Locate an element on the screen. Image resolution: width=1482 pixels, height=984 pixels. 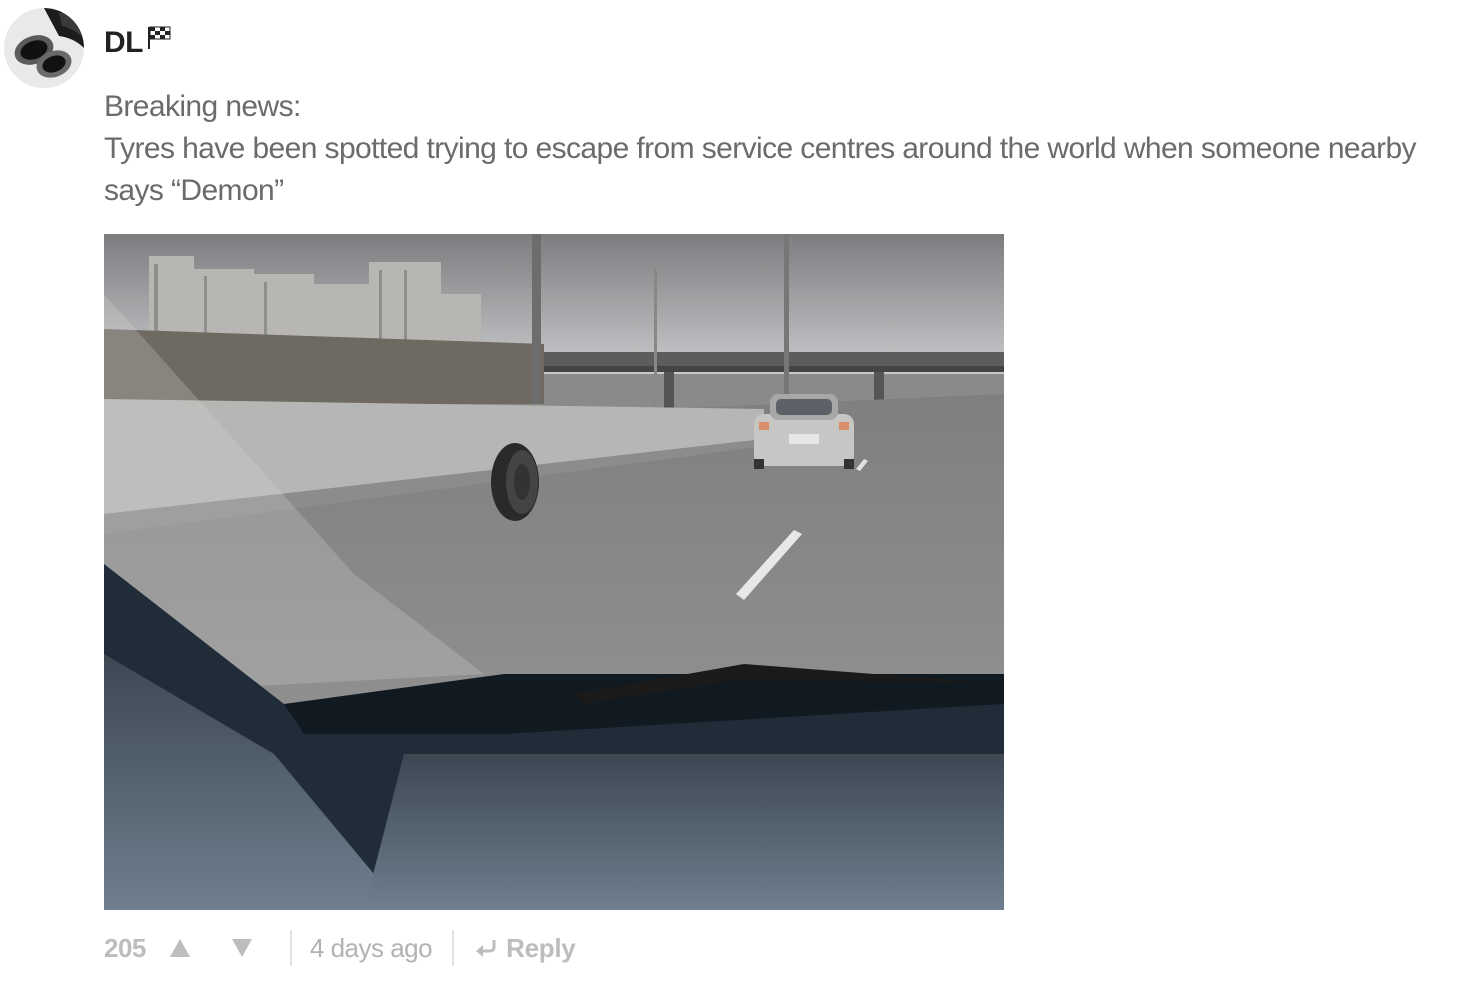
vote-score: 205 is located at coordinates (125, 947).